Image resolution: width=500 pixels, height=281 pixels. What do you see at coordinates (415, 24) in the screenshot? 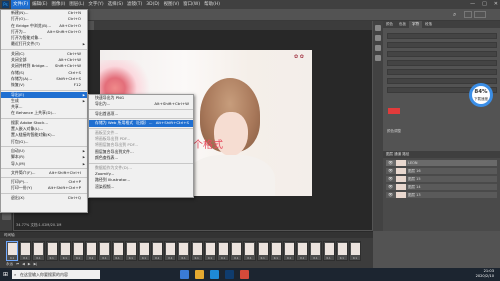
I see `tab-character: 字符` at bounding box center [415, 24].